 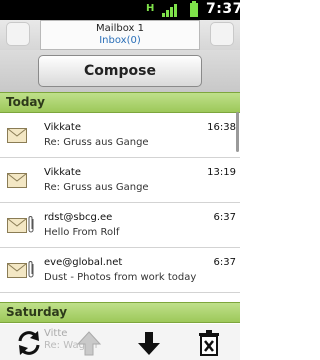 I want to click on network-type-icon: H, so click(x=150, y=8).